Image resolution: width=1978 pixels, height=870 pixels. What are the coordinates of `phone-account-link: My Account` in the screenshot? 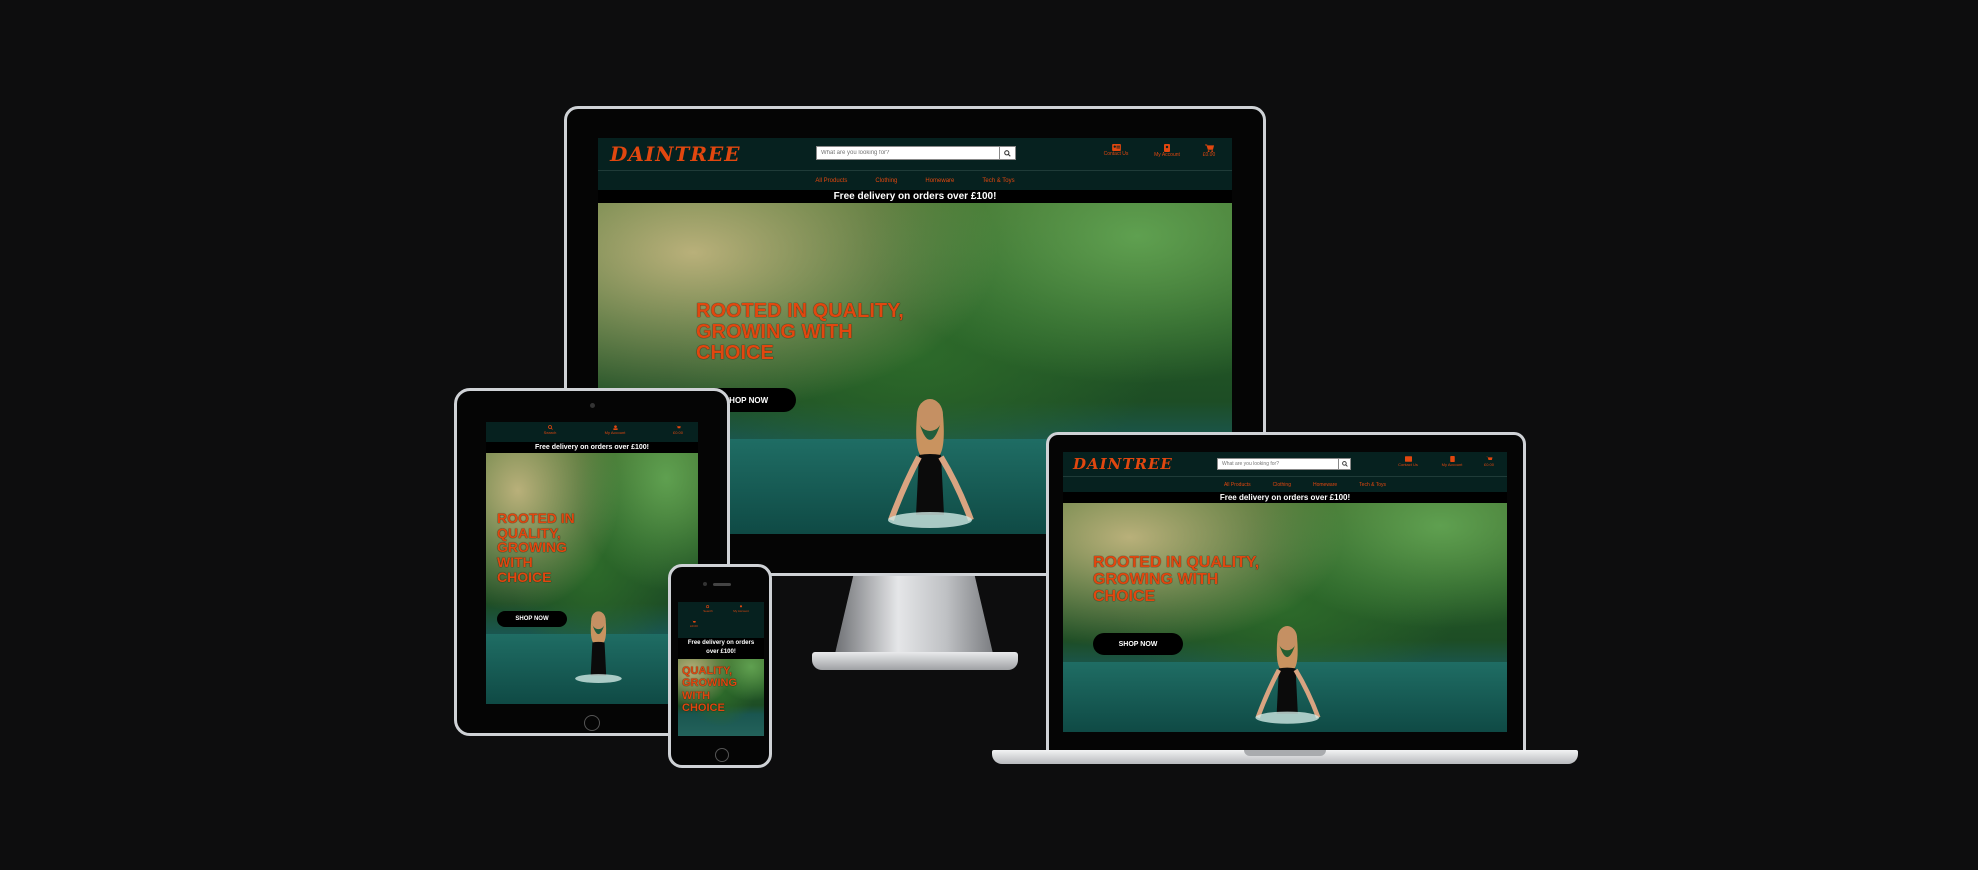 It's located at (741, 609).